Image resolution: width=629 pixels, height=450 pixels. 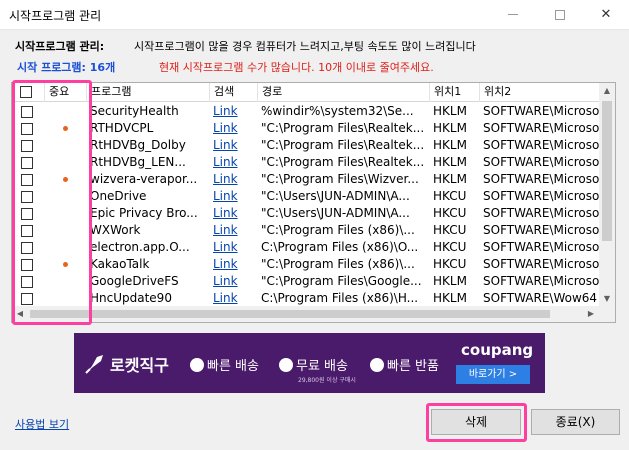 I want to click on feature3-label: 빠른 반품, so click(x=413, y=366).